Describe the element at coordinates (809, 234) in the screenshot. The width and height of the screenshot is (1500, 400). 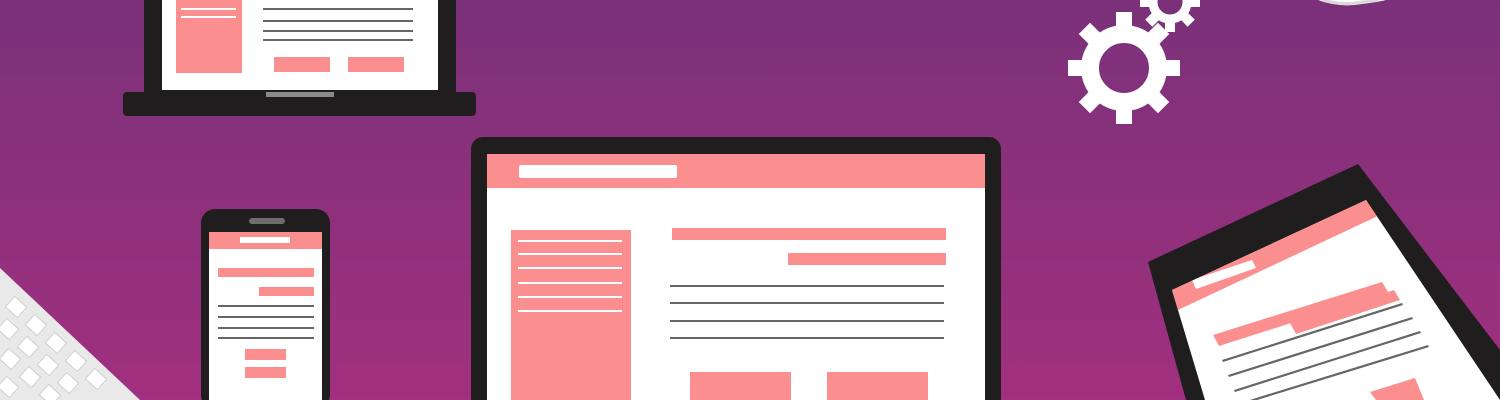
I see `monitor-heading-bar` at that location.